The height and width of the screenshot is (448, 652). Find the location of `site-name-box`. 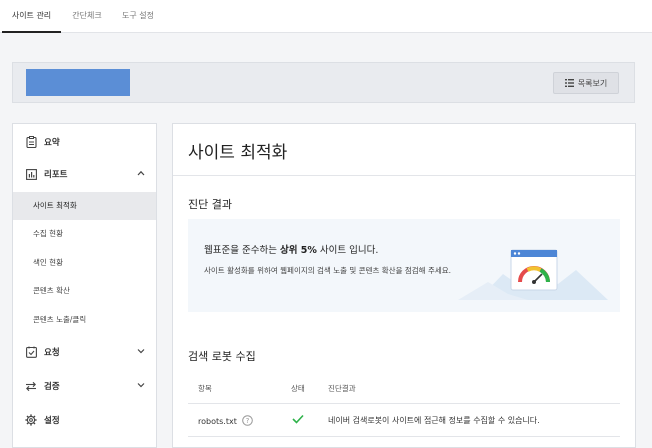

site-name-box is located at coordinates (78, 82).